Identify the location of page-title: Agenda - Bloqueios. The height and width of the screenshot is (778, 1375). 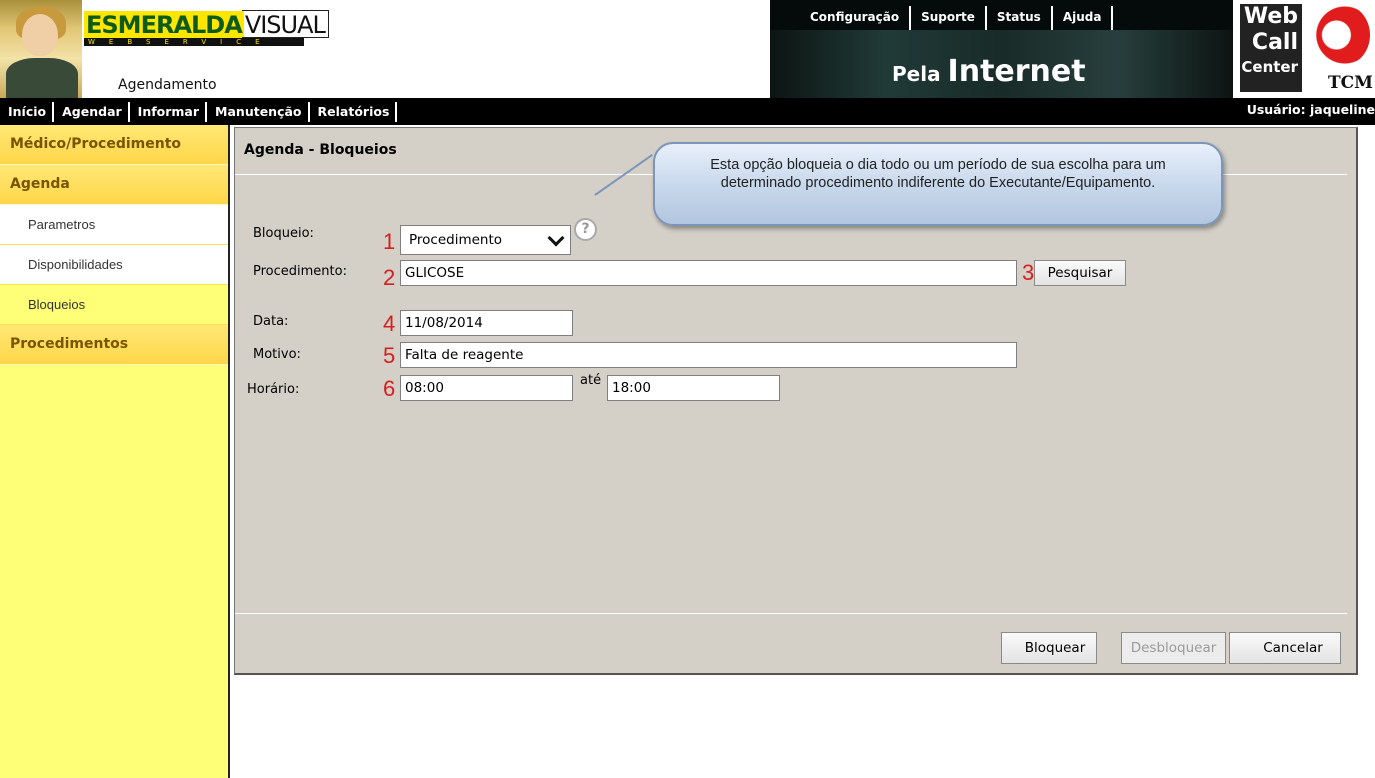
(320, 150).